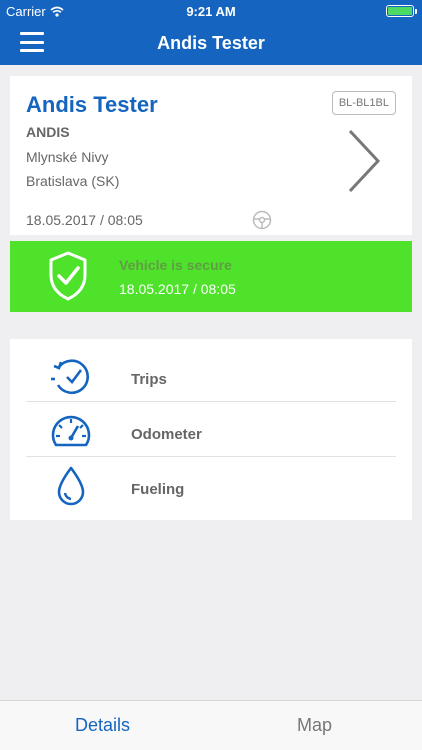 This screenshot has height=750, width=422. What do you see at coordinates (211, 484) in the screenshot?
I see `menu-item-fueling: Fueling` at bounding box center [211, 484].